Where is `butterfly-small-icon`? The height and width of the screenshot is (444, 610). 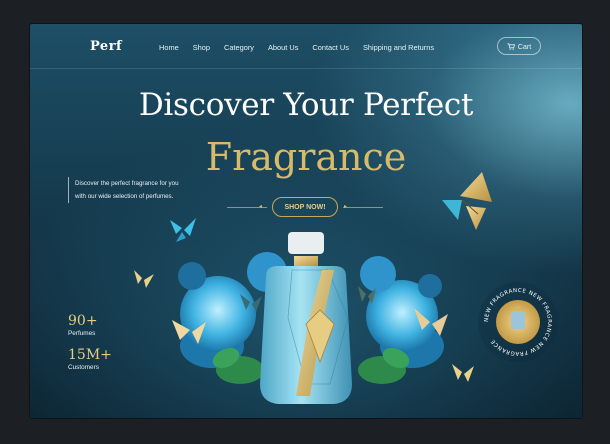
butterfly-small-icon is located at coordinates (144, 279).